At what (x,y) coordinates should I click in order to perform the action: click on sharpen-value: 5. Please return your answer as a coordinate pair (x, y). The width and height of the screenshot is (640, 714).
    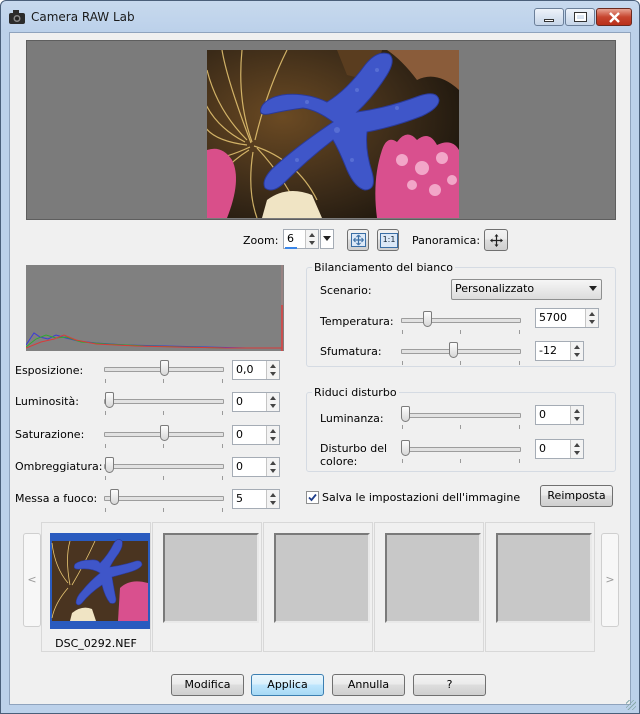
    Looking at the image, I should click on (239, 498).